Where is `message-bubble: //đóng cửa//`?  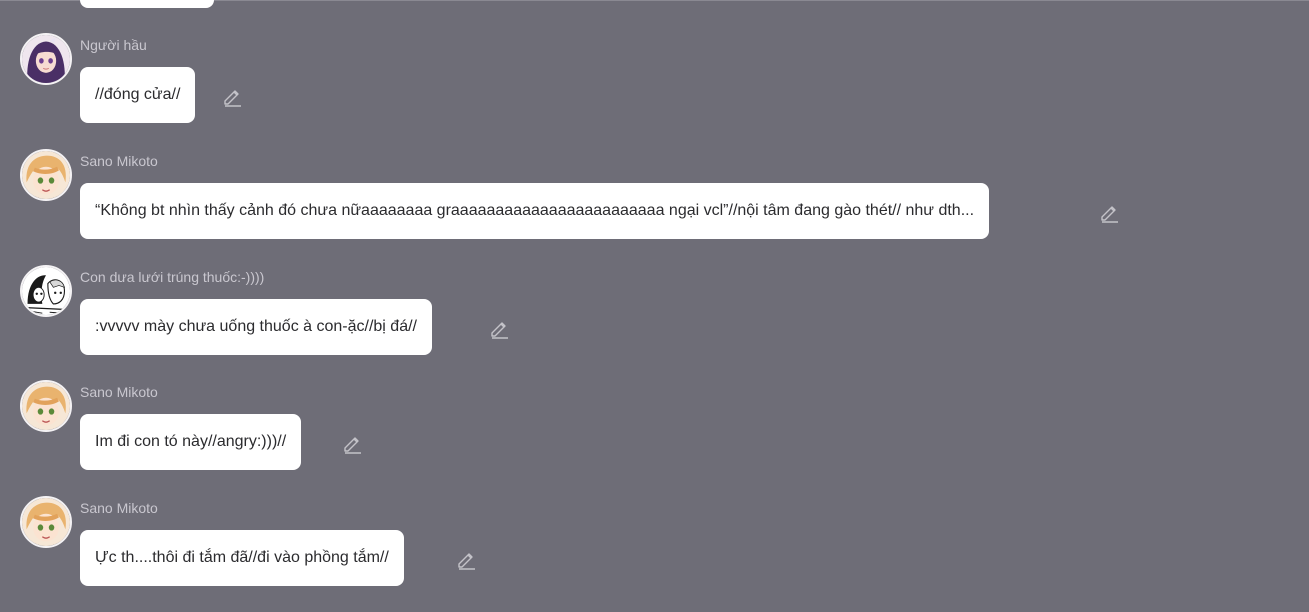 message-bubble: //đóng cửa// is located at coordinates (138, 95).